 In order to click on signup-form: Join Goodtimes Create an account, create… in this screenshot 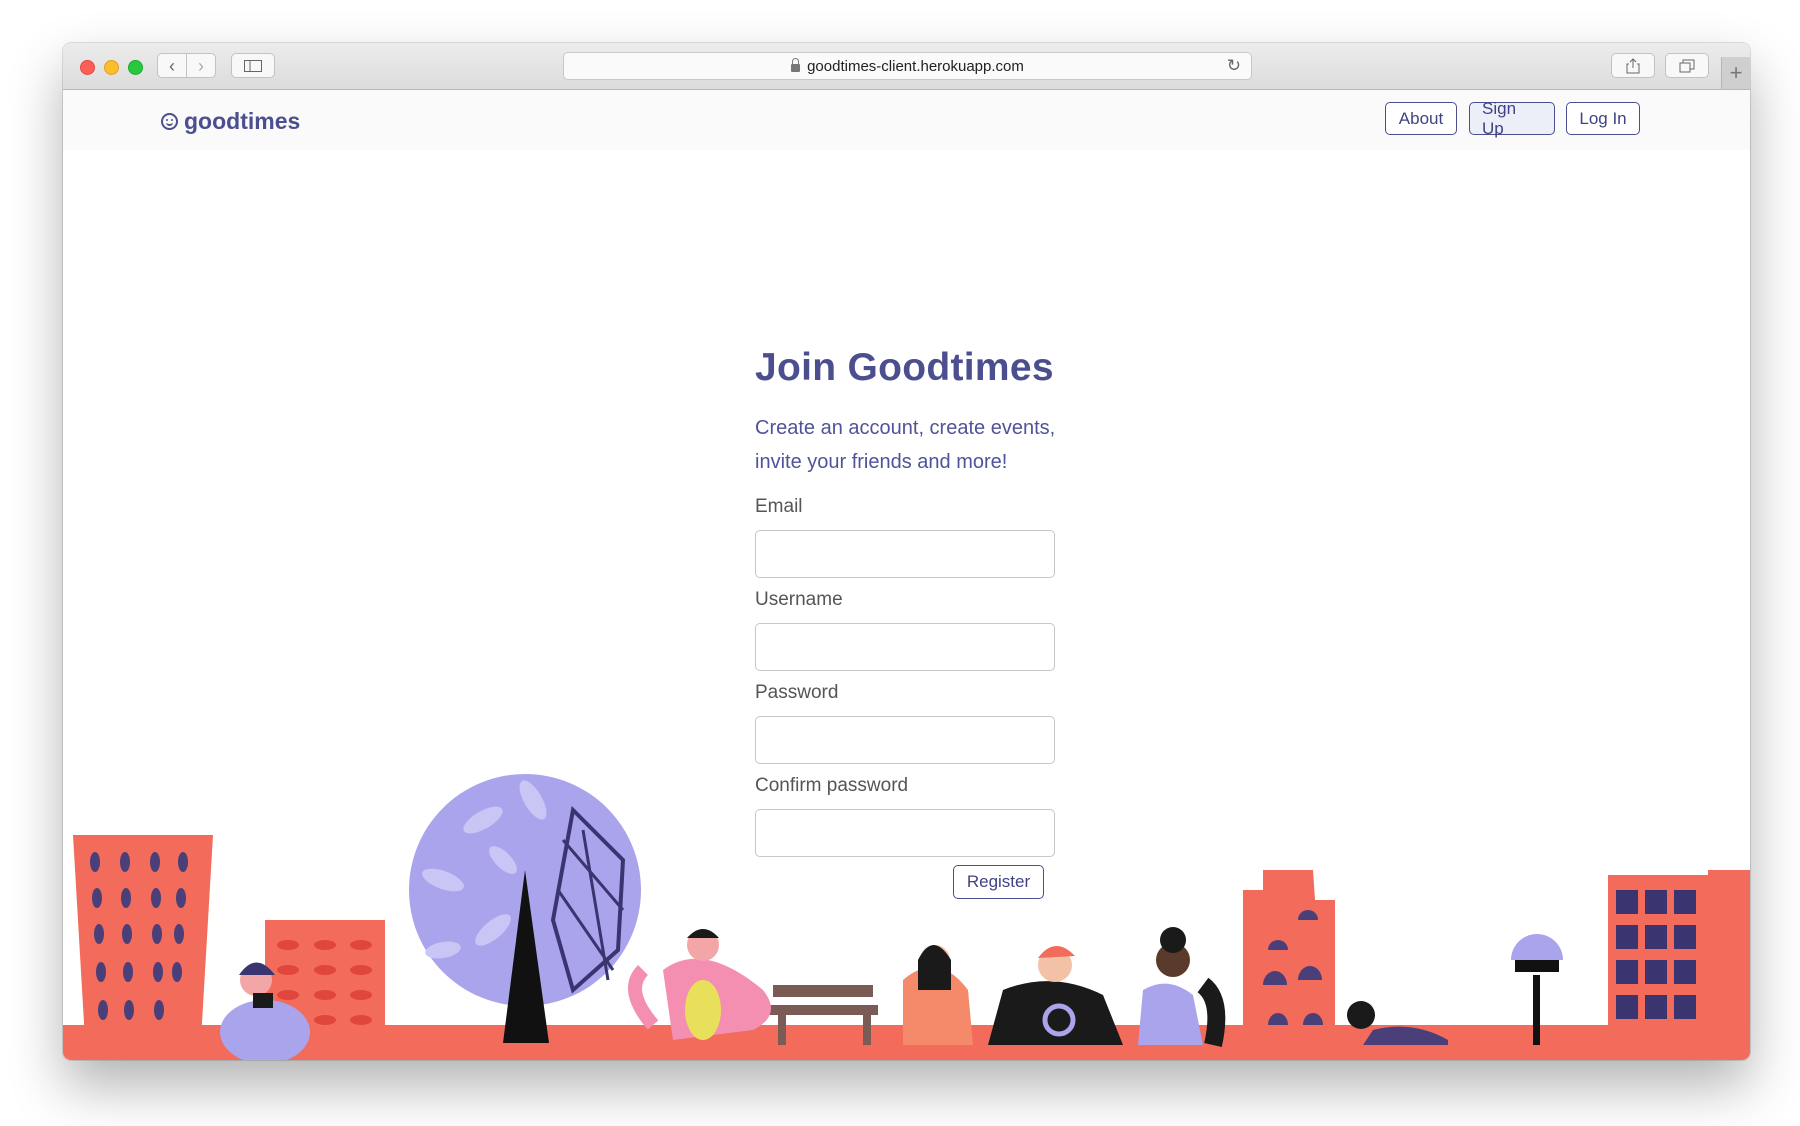, I will do `click(915, 622)`.